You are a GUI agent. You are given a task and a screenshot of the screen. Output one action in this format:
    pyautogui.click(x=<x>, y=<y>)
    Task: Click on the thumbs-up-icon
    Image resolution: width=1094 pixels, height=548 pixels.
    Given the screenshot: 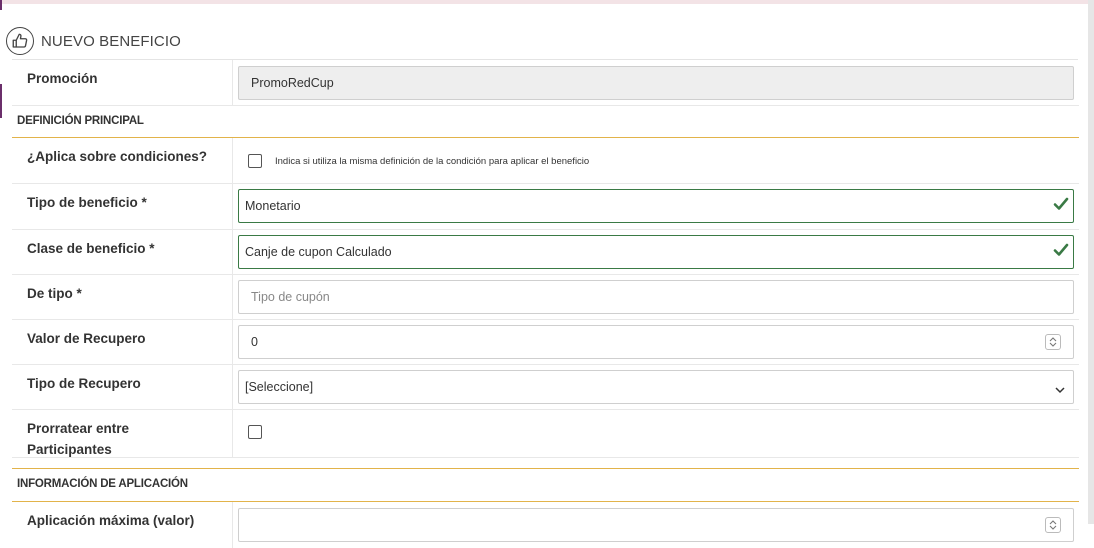 What is the action you would take?
    pyautogui.click(x=20, y=41)
    